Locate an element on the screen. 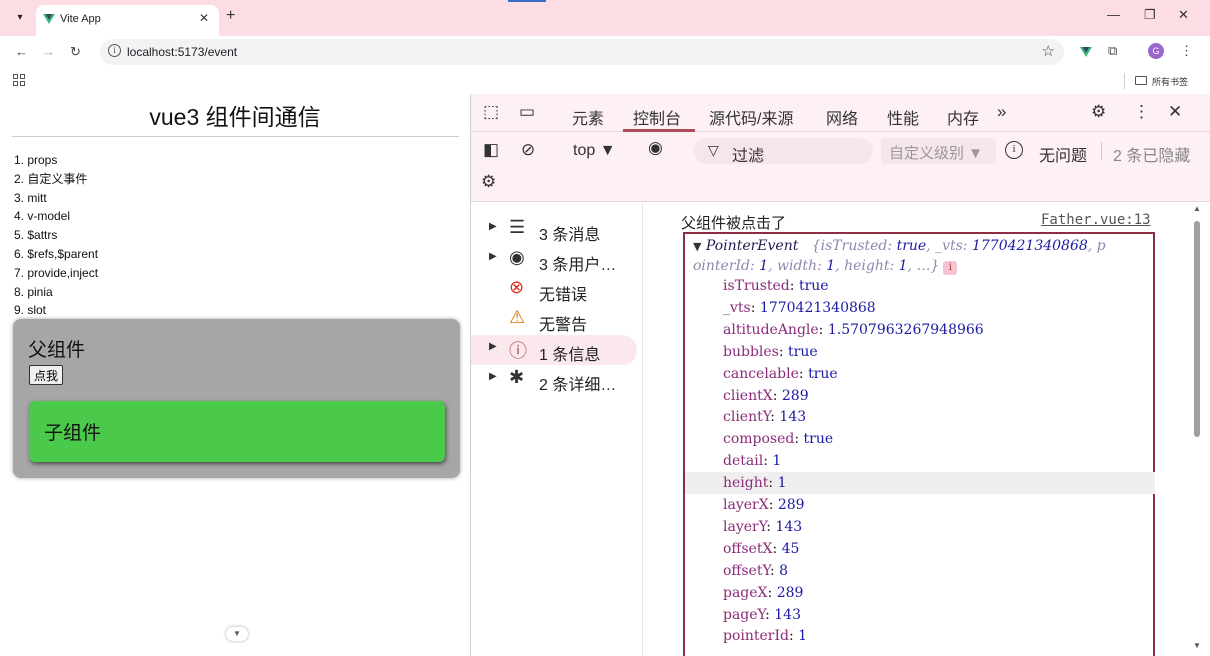  property-row: _vts: 1770421340868 is located at coordinates (920, 308).